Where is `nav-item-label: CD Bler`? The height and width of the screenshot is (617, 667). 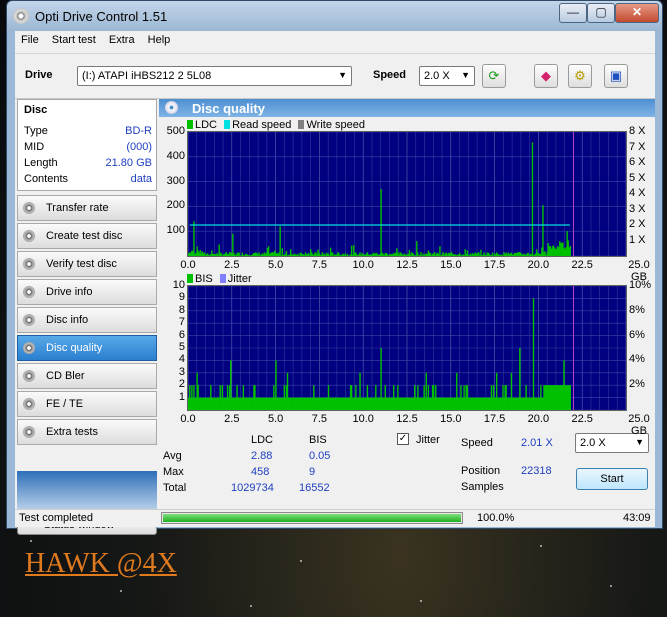 nav-item-label: CD Bler is located at coordinates (65, 376).